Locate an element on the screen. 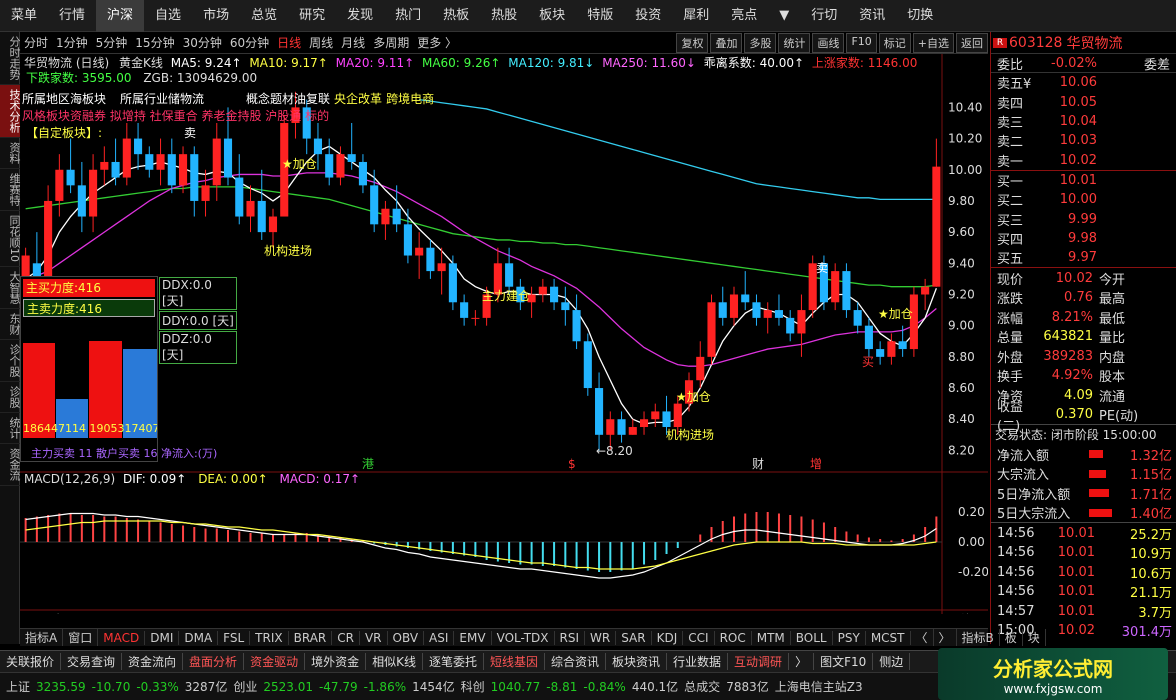 The height and width of the screenshot is (700, 1176). indicator-tab-26: 指标B is located at coordinates (978, 637).